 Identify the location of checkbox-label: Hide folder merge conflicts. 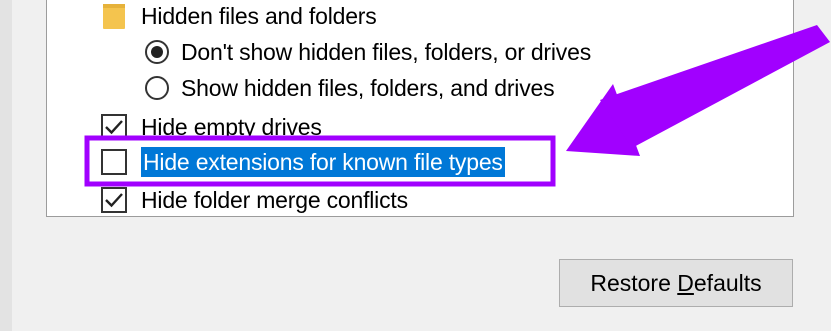
(274, 199).